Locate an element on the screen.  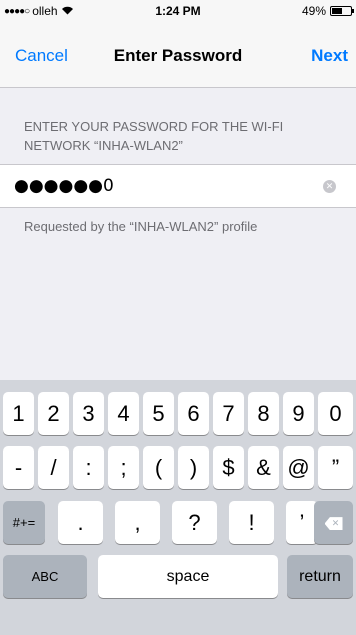
profile-note: Requested by the “INHA-WLAN2” profile is located at coordinates (141, 226).